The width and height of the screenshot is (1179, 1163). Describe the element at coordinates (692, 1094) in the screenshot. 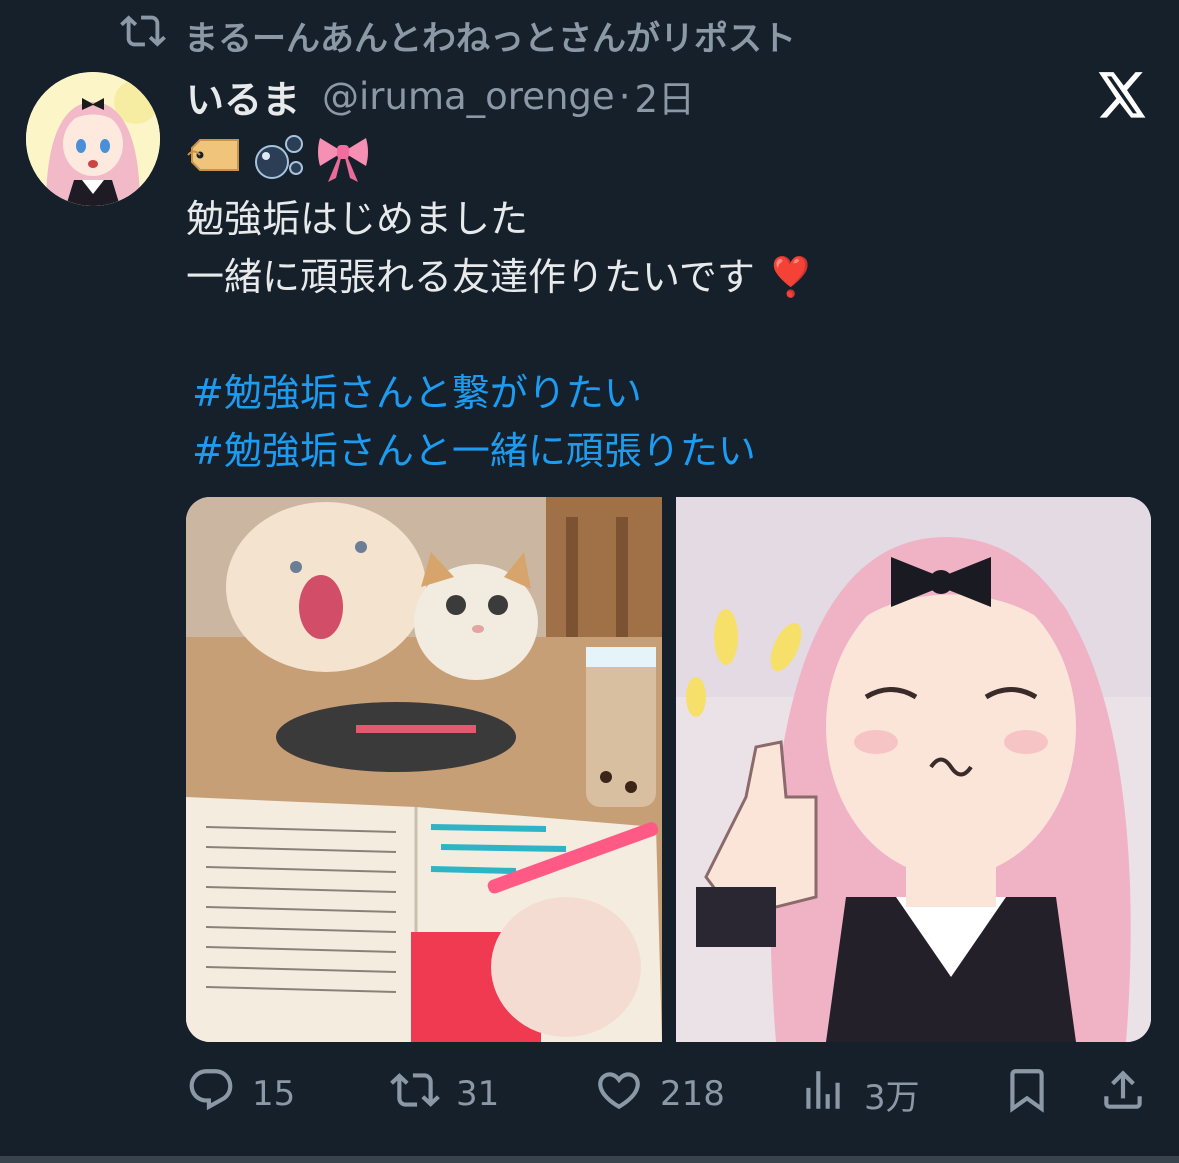

I see `like-count: 218` at that location.